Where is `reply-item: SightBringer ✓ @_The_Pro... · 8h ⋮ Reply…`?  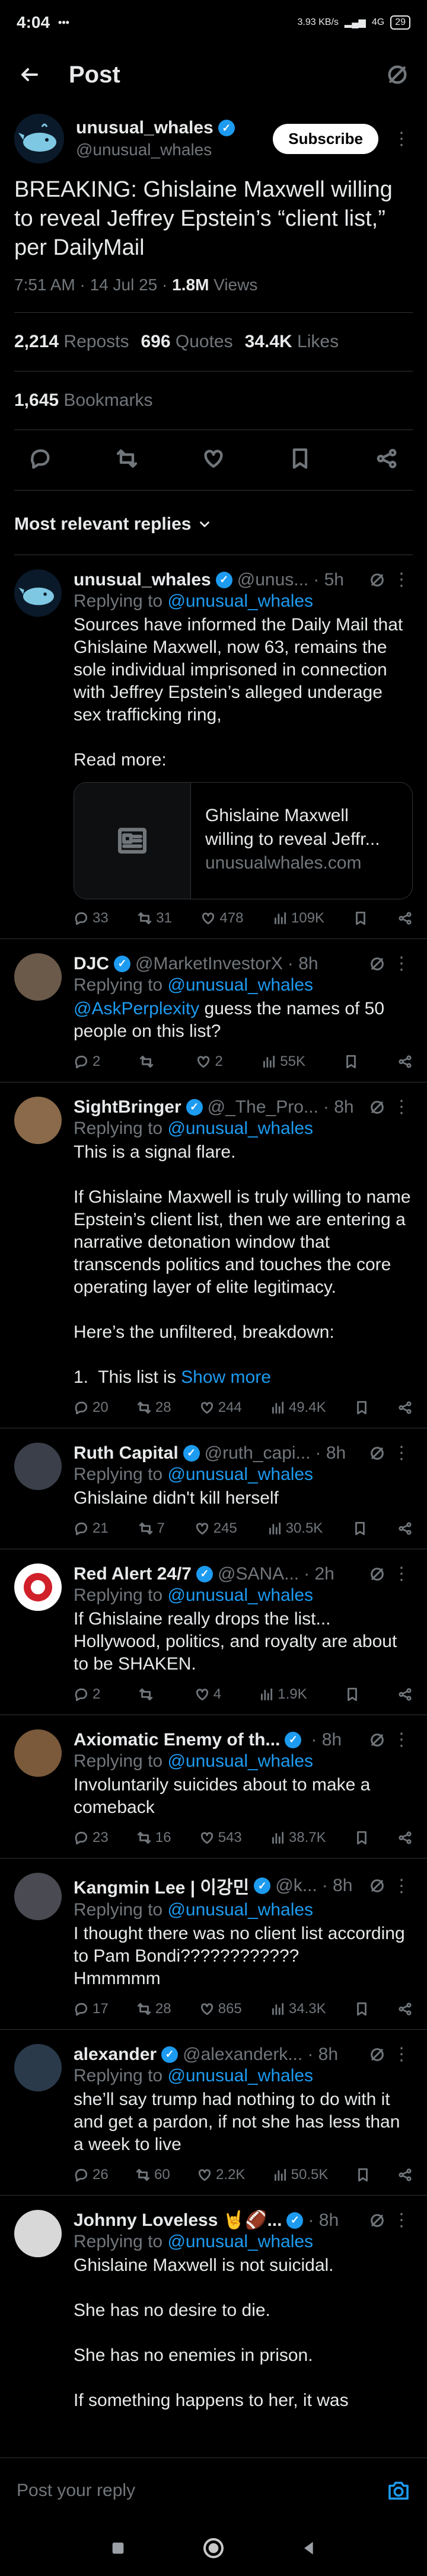 reply-item: SightBringer ✓ @_The_Pro... · 8h ⋮ Reply… is located at coordinates (213, 1255).